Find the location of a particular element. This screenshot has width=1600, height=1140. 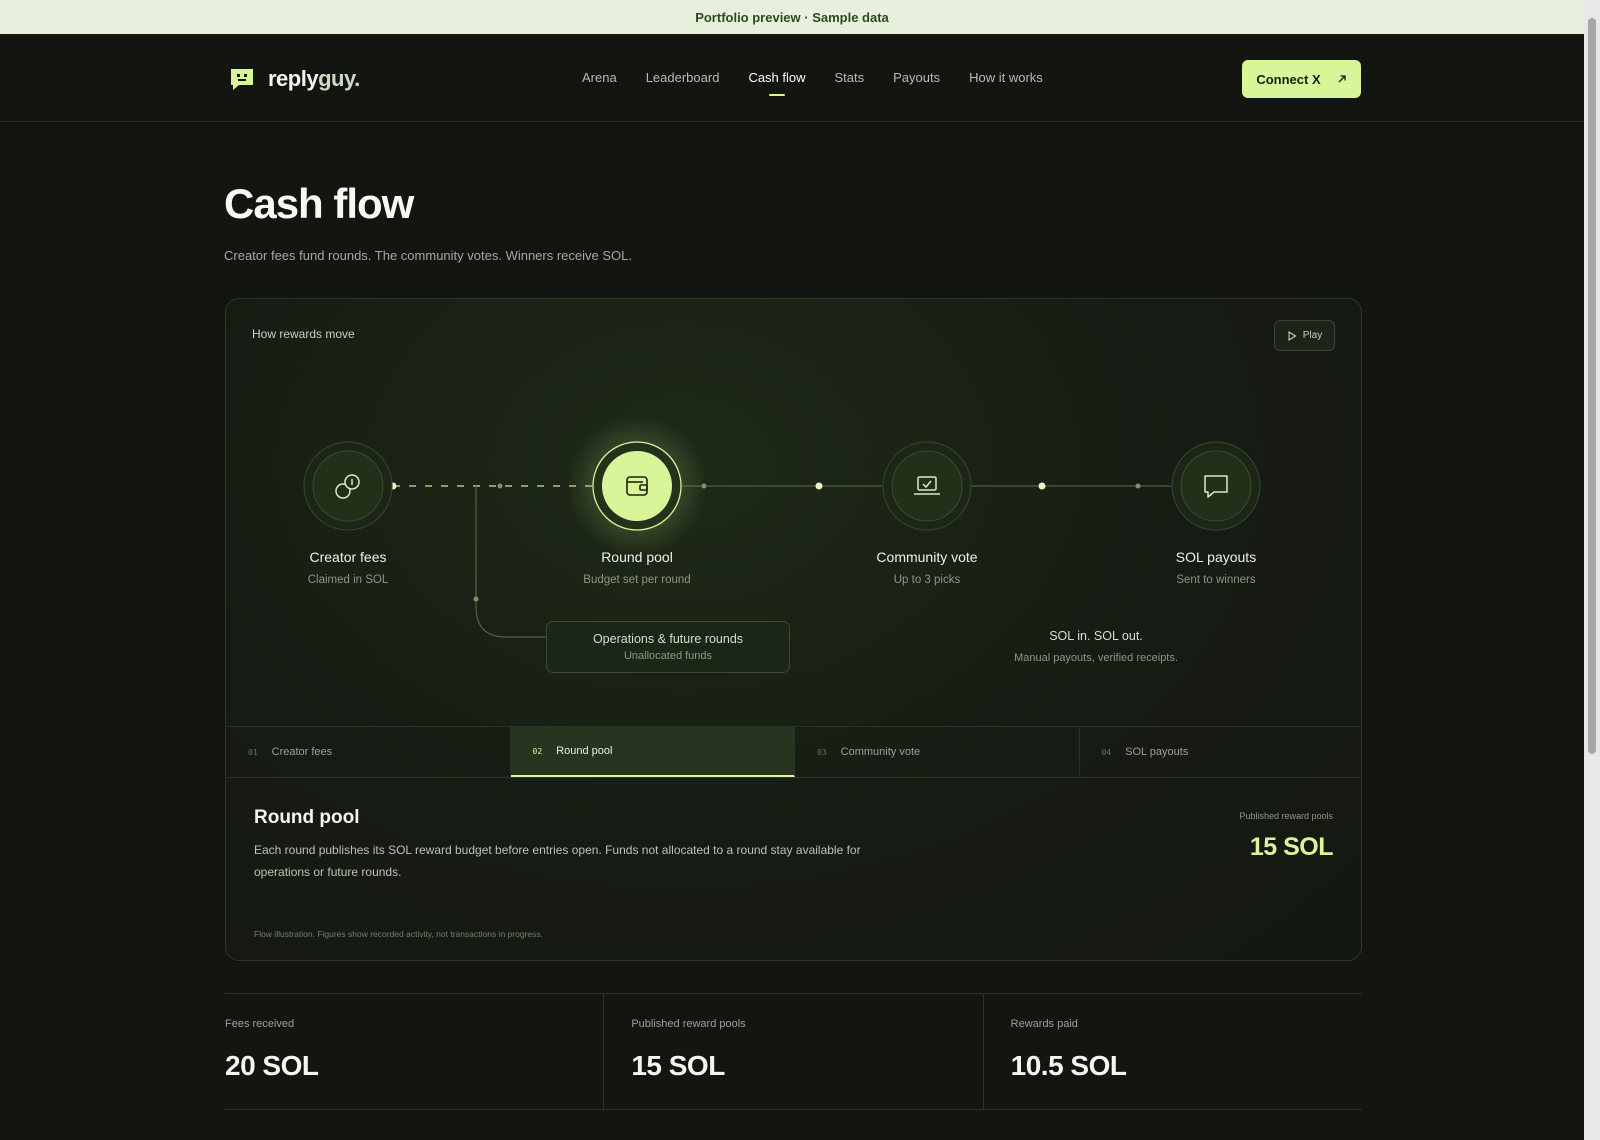

sol-note-title: SOL in. SOL out. is located at coordinates (1096, 636).